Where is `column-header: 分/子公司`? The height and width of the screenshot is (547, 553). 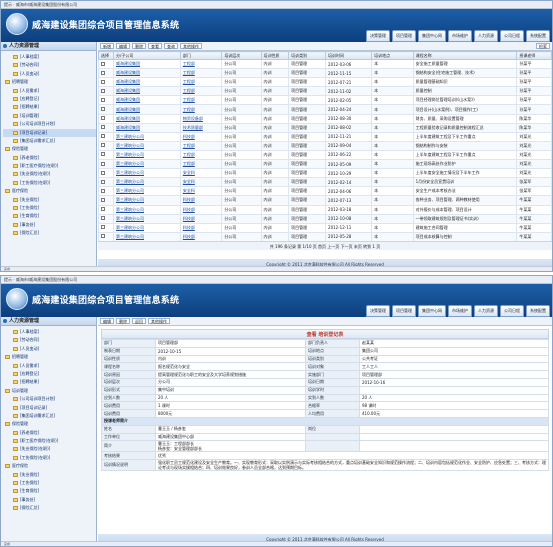
column-header: 分/子公司 is located at coordinates (146, 55).